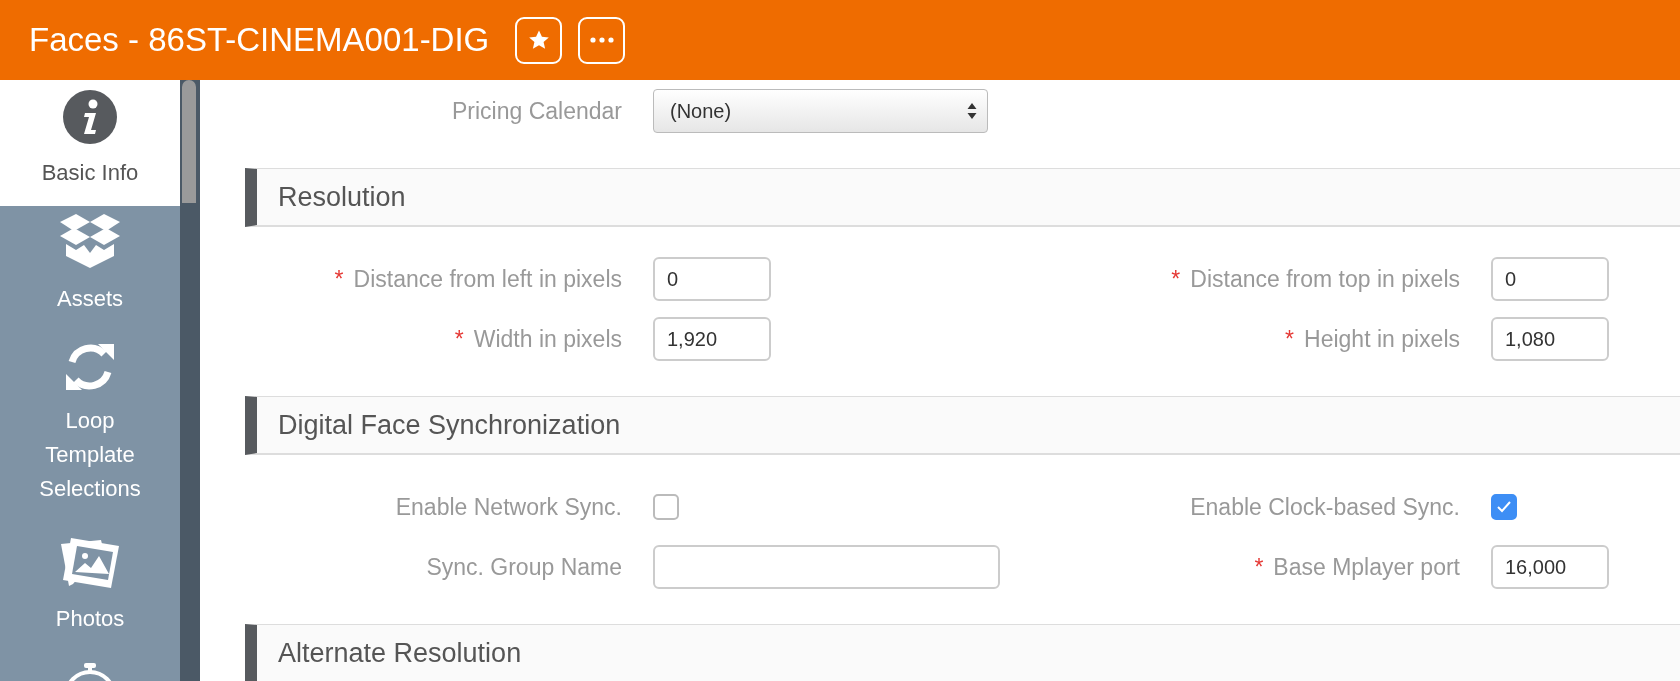  What do you see at coordinates (547, 338) in the screenshot?
I see `field-label: Width in pixels` at bounding box center [547, 338].